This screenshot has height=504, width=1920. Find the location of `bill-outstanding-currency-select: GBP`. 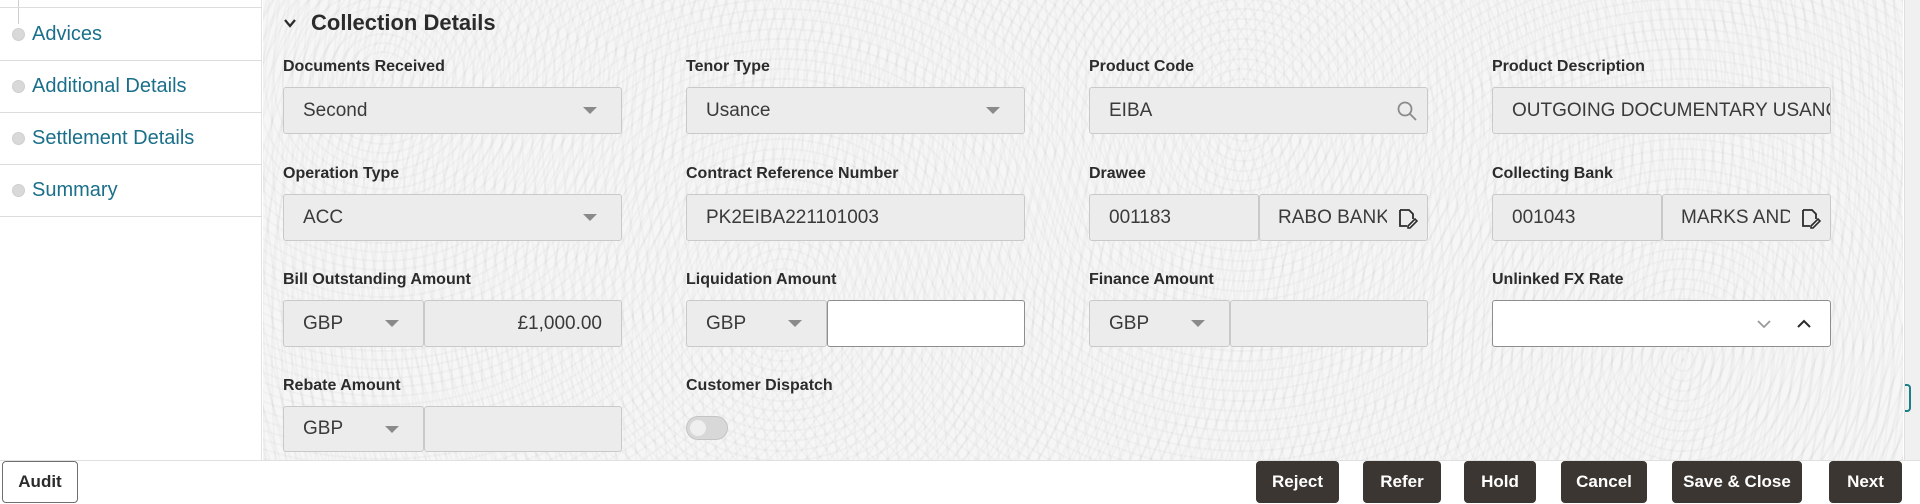

bill-outstanding-currency-select: GBP is located at coordinates (353, 323).